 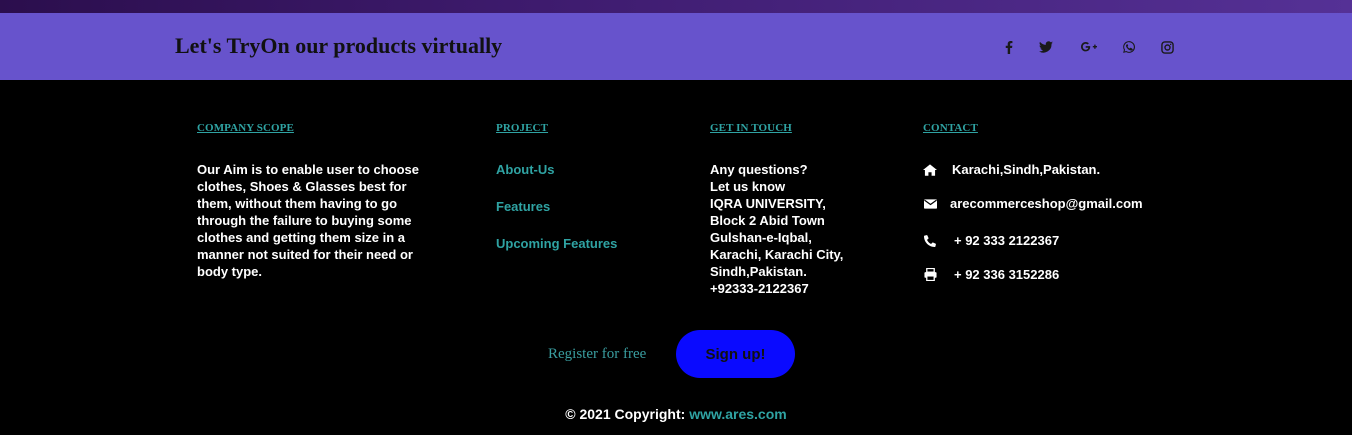 I want to click on get-in-touch-heading: GET IN TOUCH, so click(x=751, y=128).